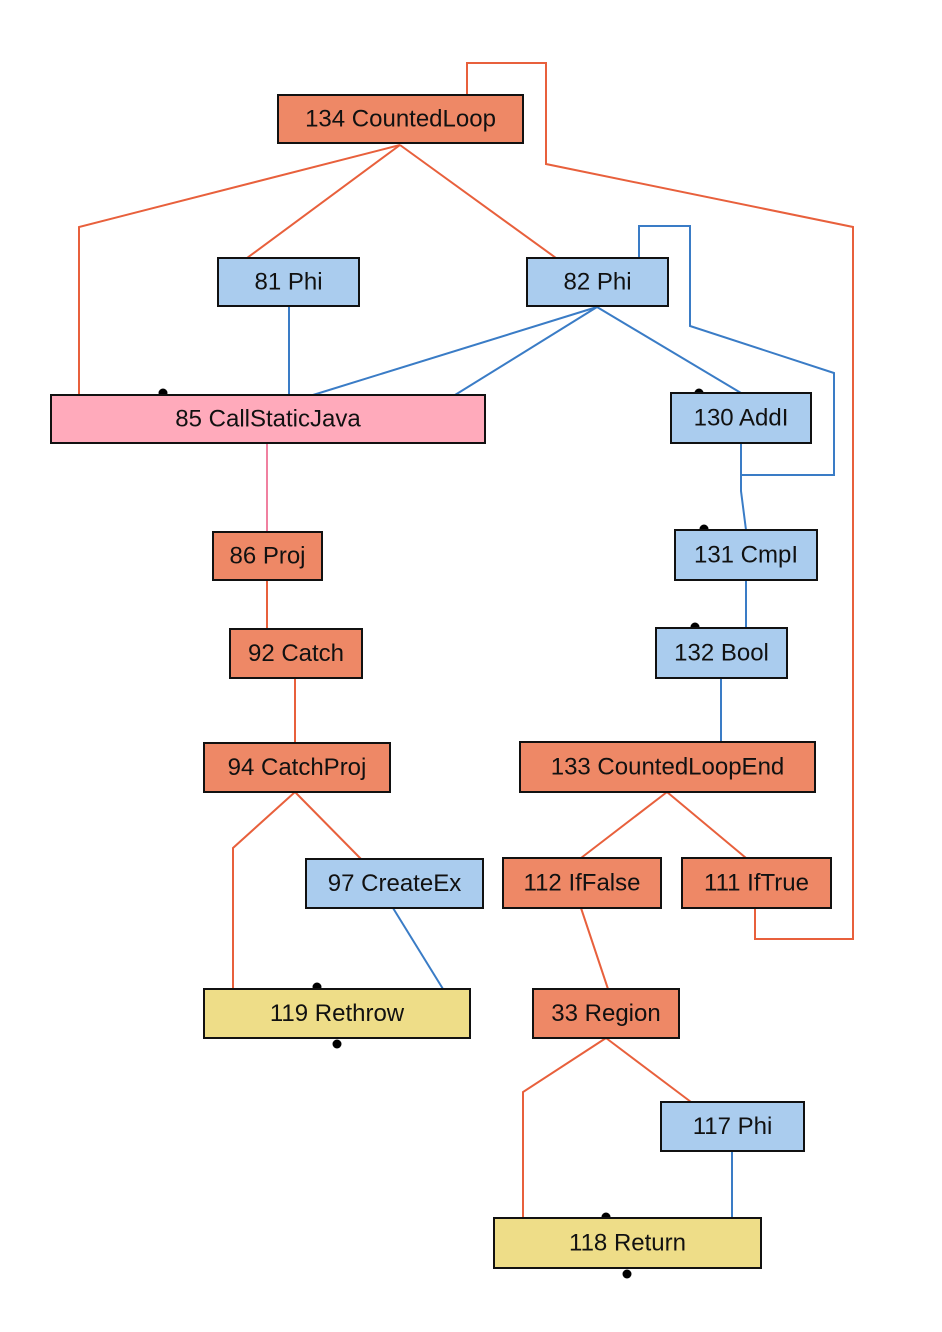 Image resolution: width=942 pixels, height=1332 pixels. I want to click on node-label: 117 Phi, so click(733, 1126).